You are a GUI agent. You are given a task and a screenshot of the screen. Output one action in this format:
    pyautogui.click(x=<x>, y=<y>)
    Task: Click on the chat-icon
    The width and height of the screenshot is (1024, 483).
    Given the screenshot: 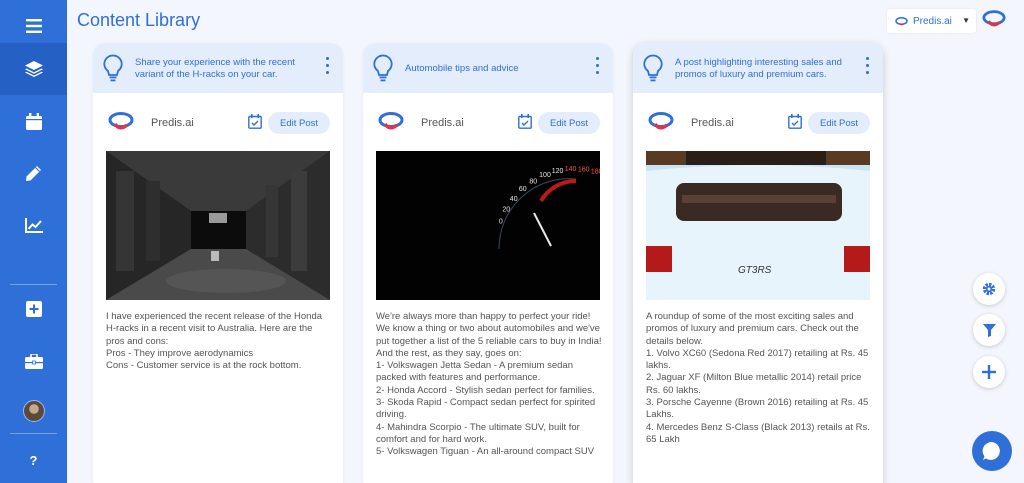 What is the action you would take?
    pyautogui.click(x=991, y=450)
    